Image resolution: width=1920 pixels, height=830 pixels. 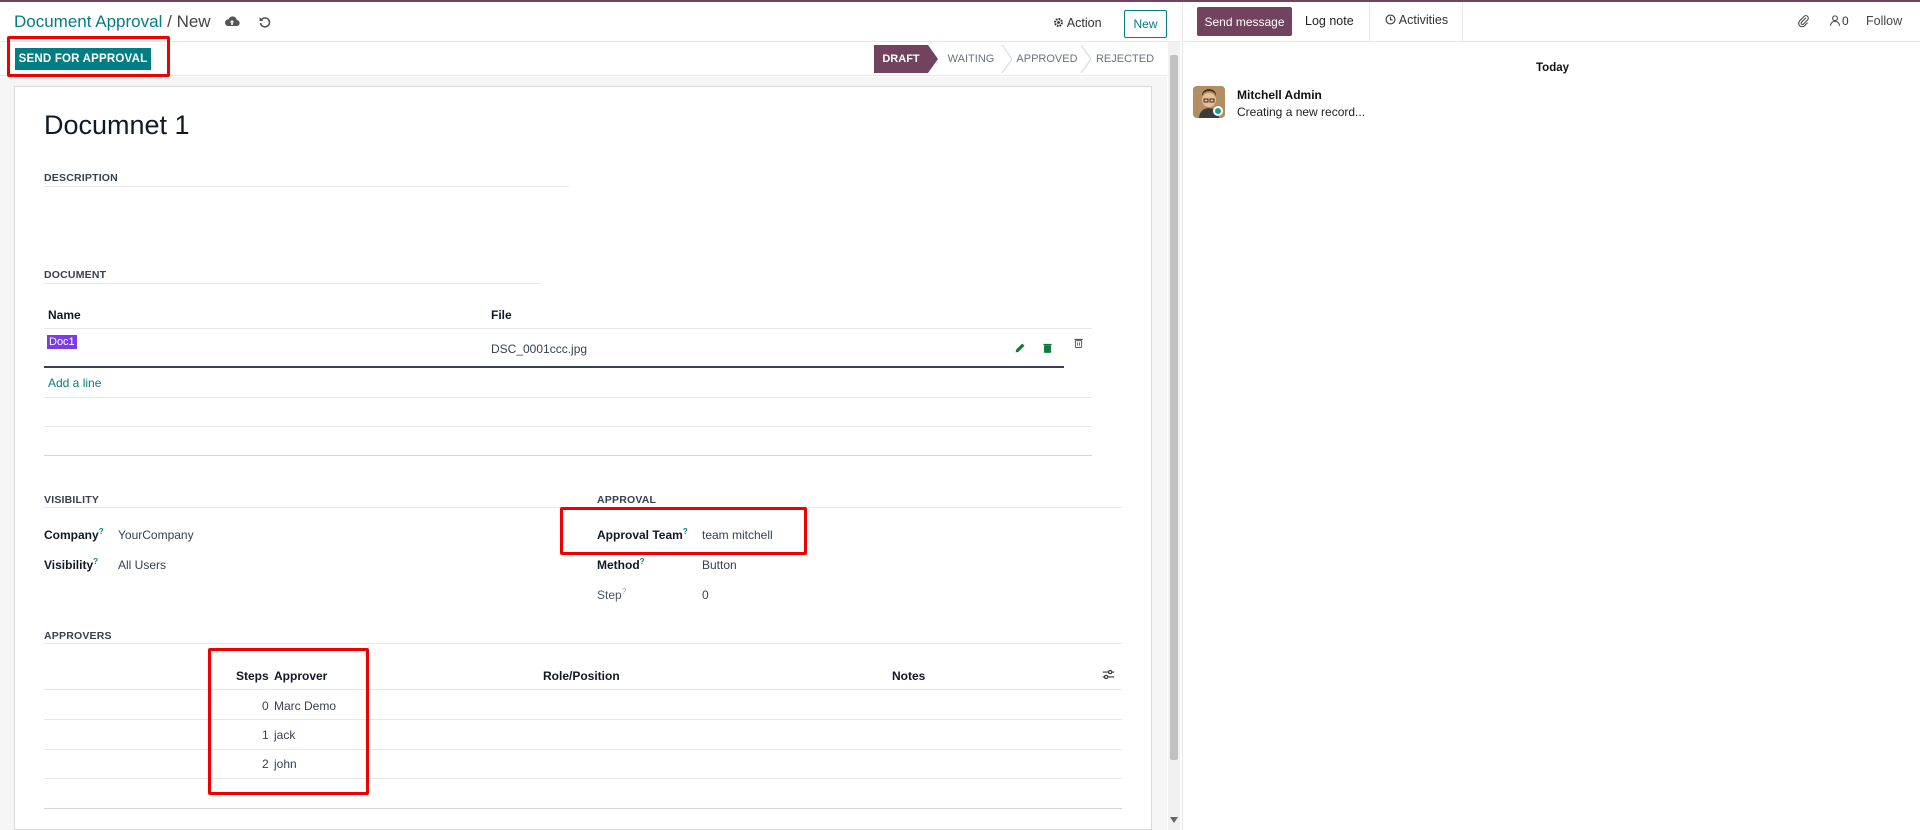 What do you see at coordinates (1329, 21) in the screenshot?
I see `log-note-button: Log note` at bounding box center [1329, 21].